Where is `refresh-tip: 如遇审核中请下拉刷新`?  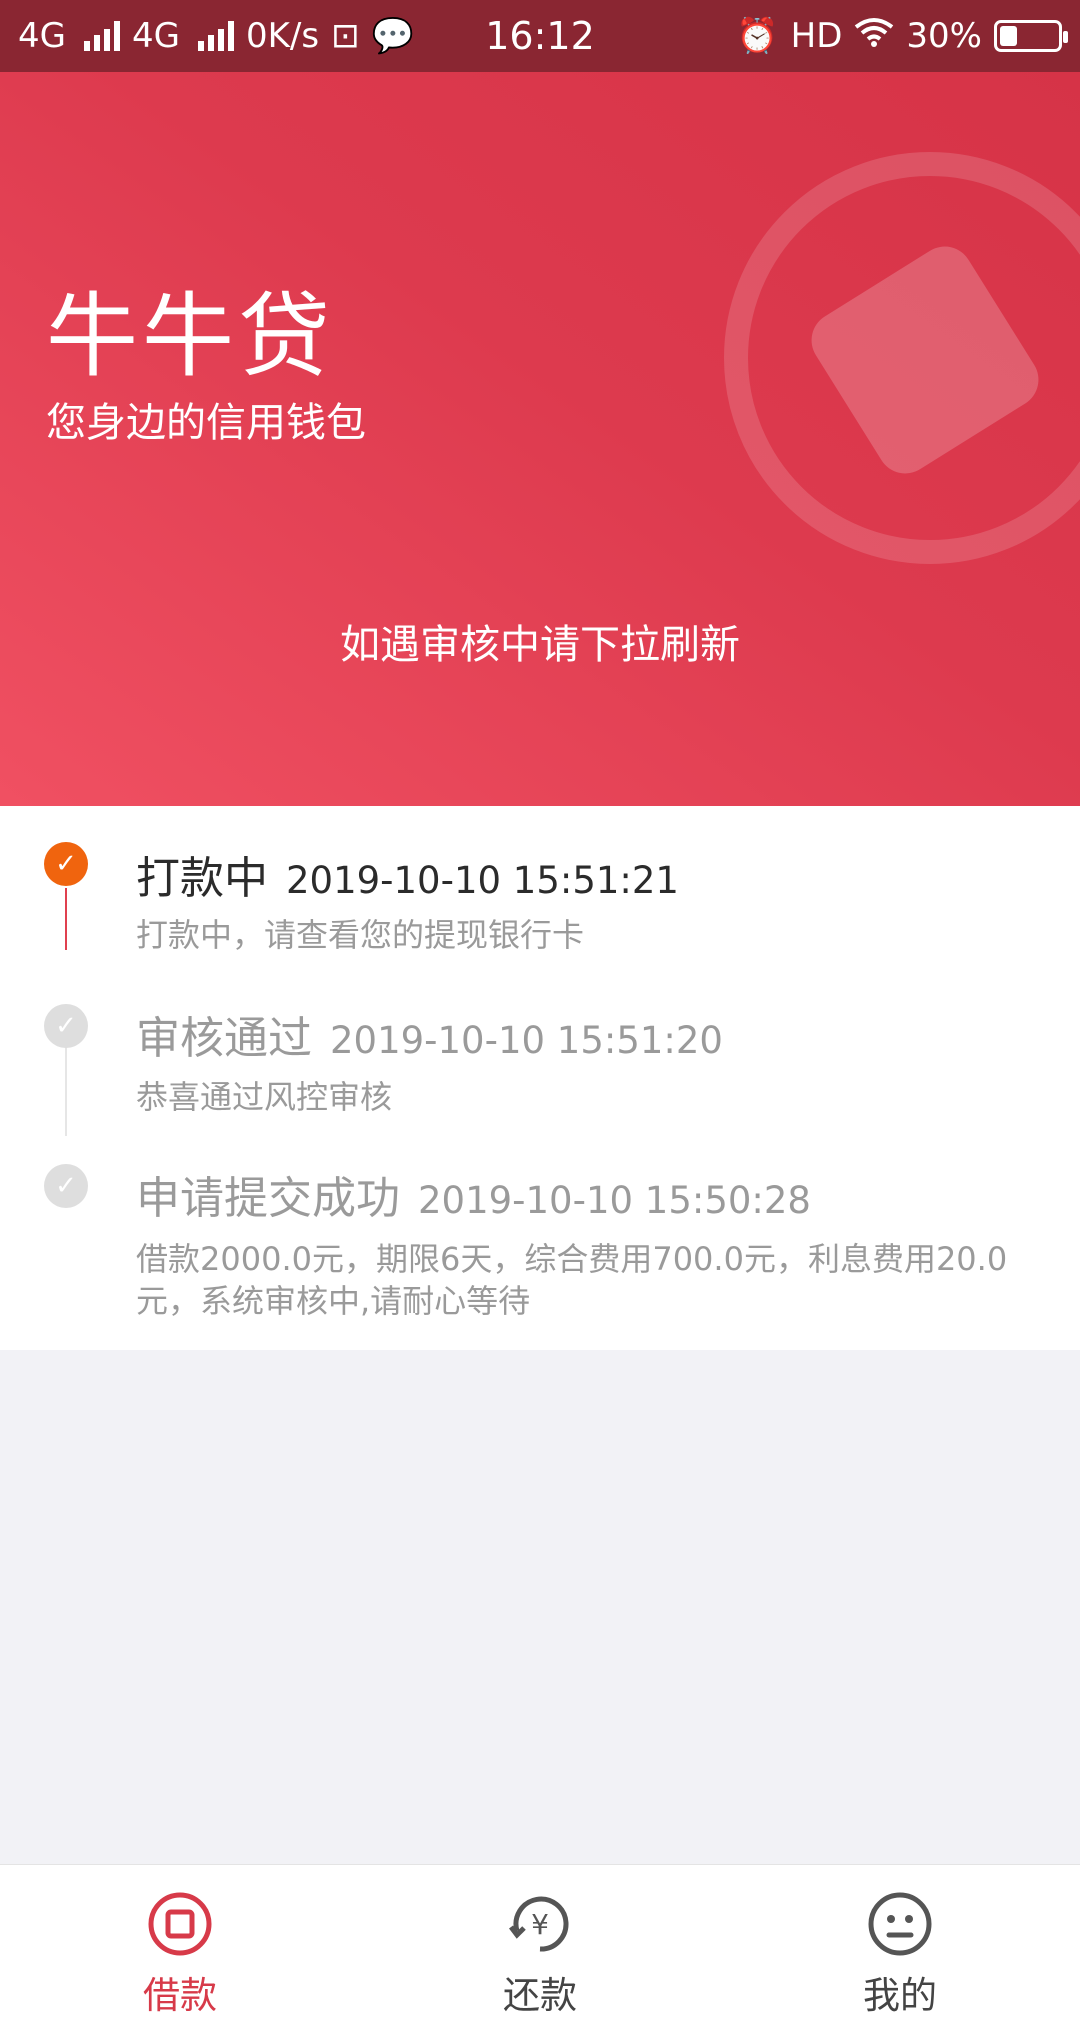 refresh-tip: 如遇审核中请下拉刷新 is located at coordinates (540, 645).